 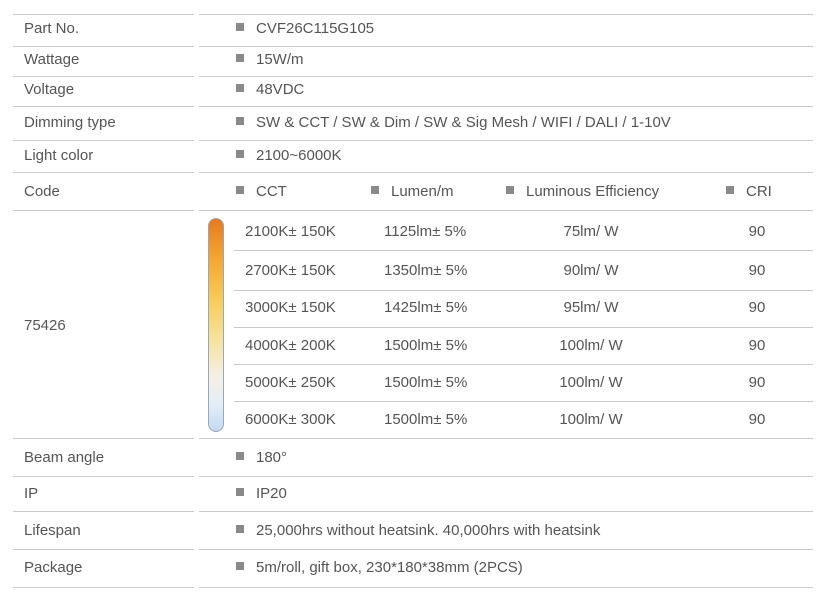 I want to click on value-voltage: 48VDC, so click(x=270, y=90).